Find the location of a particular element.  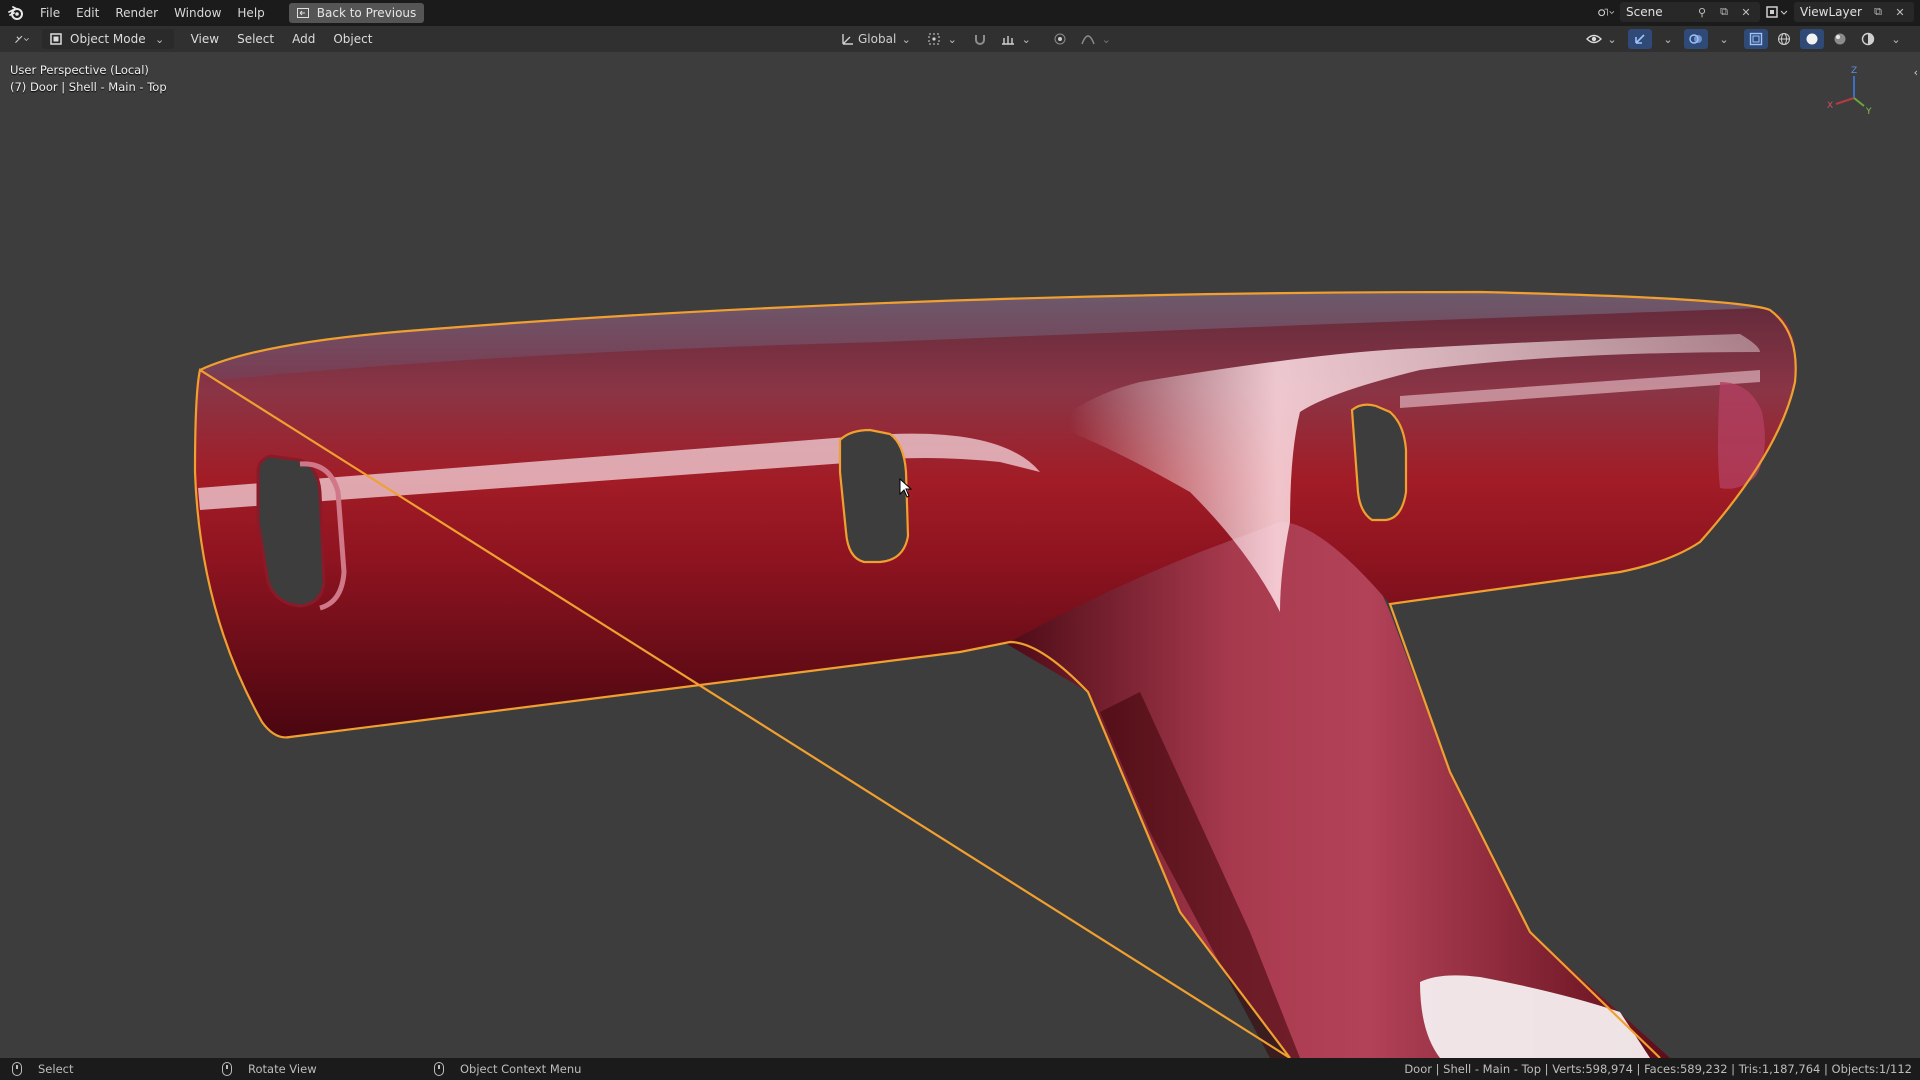

snap-target-dropdown: ⌄ is located at coordinates (1017, 39).